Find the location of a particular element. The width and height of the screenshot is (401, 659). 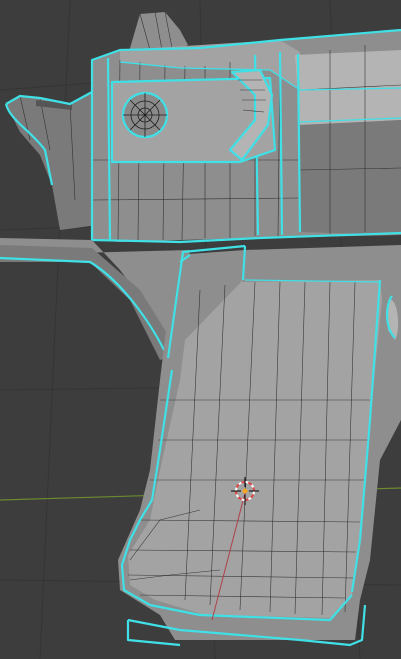

trigger-guard is located at coordinates (95, 299).